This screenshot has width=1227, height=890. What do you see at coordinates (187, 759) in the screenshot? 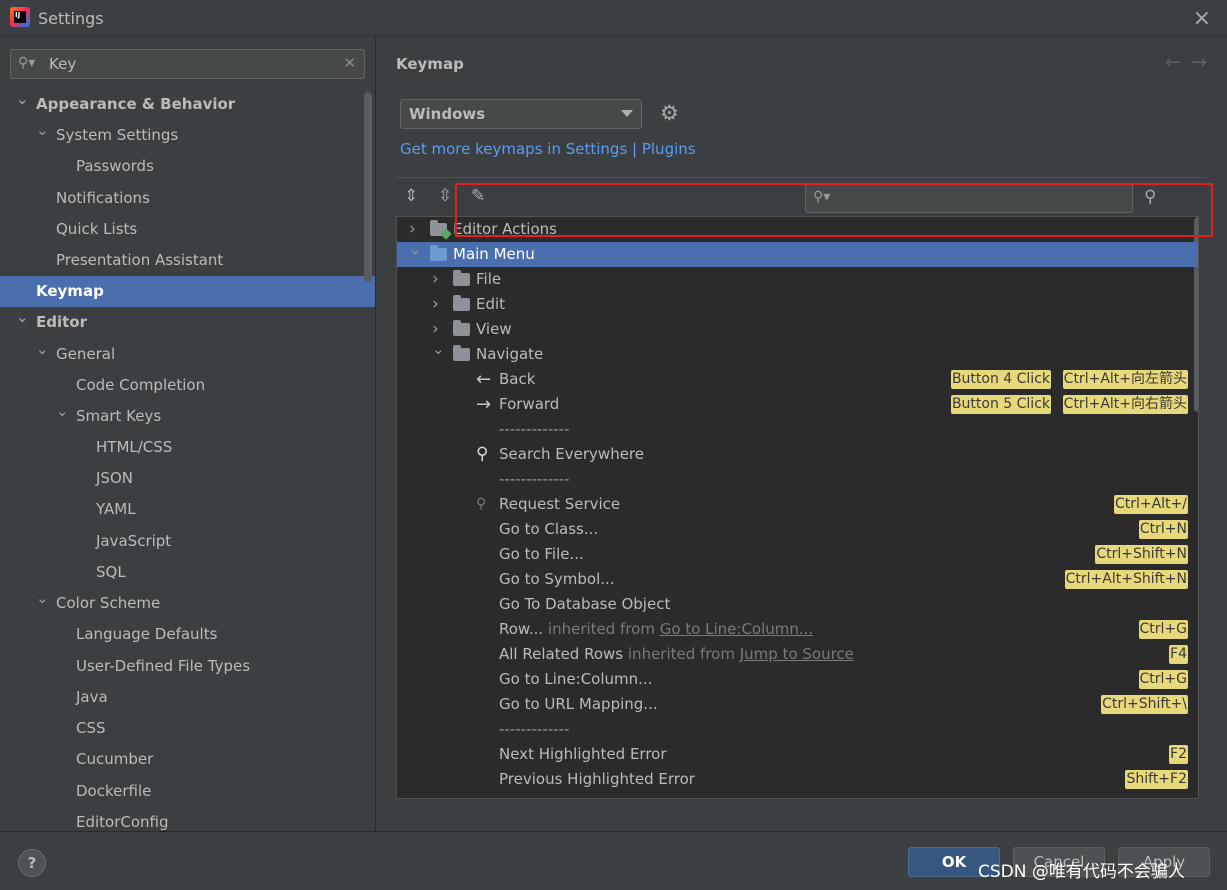
I see `sidebar-item: Cucumber` at bounding box center [187, 759].